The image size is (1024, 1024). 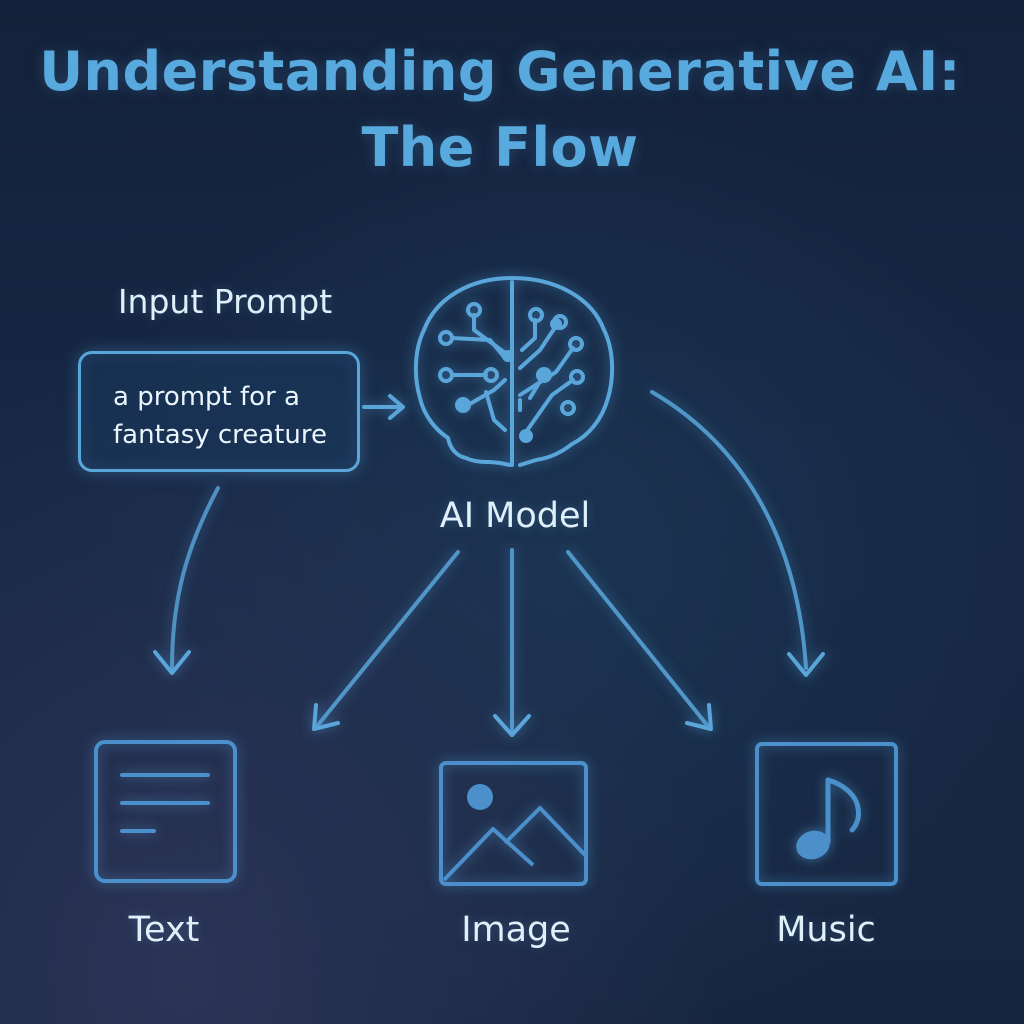 I want to click on music-note-icon, so click(x=826, y=814).